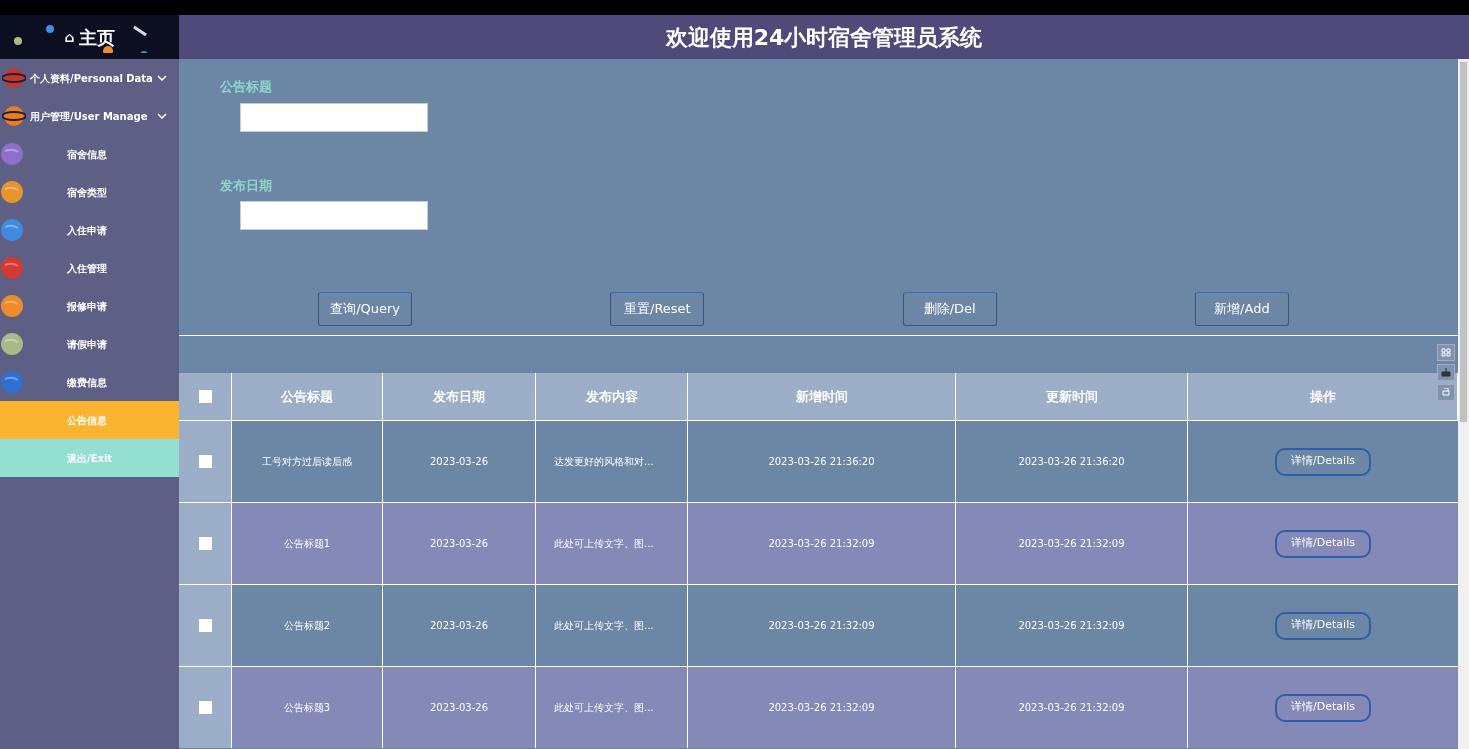 The width and height of the screenshot is (1469, 749). What do you see at coordinates (89, 154) in the screenshot?
I see `sidebar-item: 宿舍信息` at bounding box center [89, 154].